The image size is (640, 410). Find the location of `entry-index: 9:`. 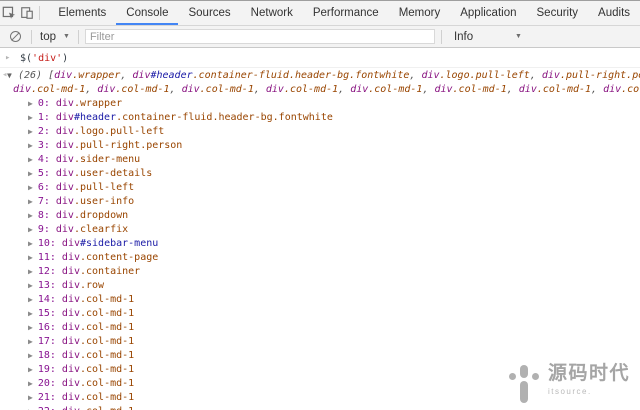

entry-index: 9: is located at coordinates (46, 229).